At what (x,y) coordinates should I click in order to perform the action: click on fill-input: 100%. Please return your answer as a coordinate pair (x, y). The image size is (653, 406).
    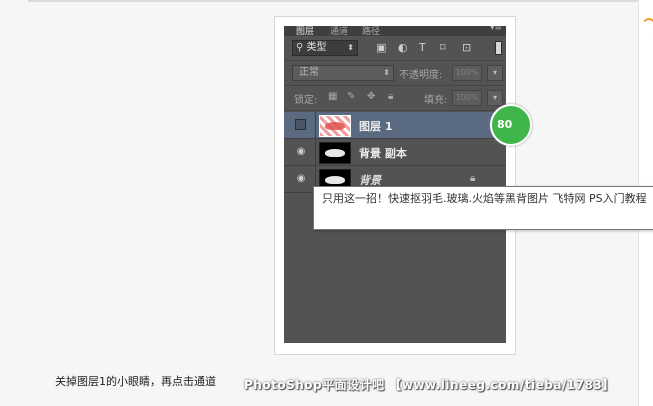
    Looking at the image, I should click on (467, 98).